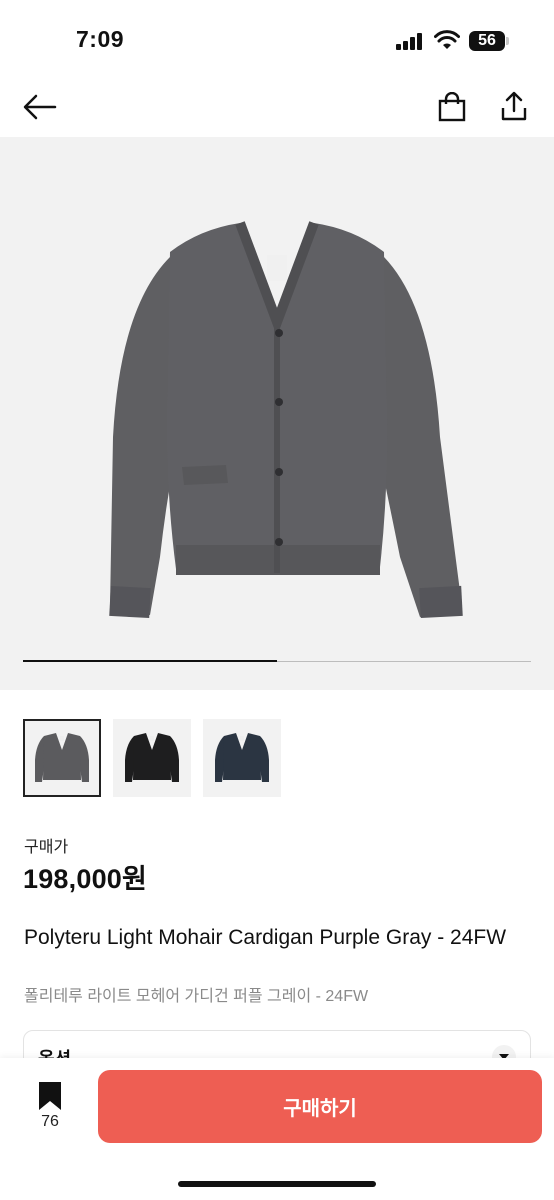 The height and width of the screenshot is (1200, 554). Describe the element at coordinates (50, 1121) in the screenshot. I see `bookmark-count: 76` at that location.